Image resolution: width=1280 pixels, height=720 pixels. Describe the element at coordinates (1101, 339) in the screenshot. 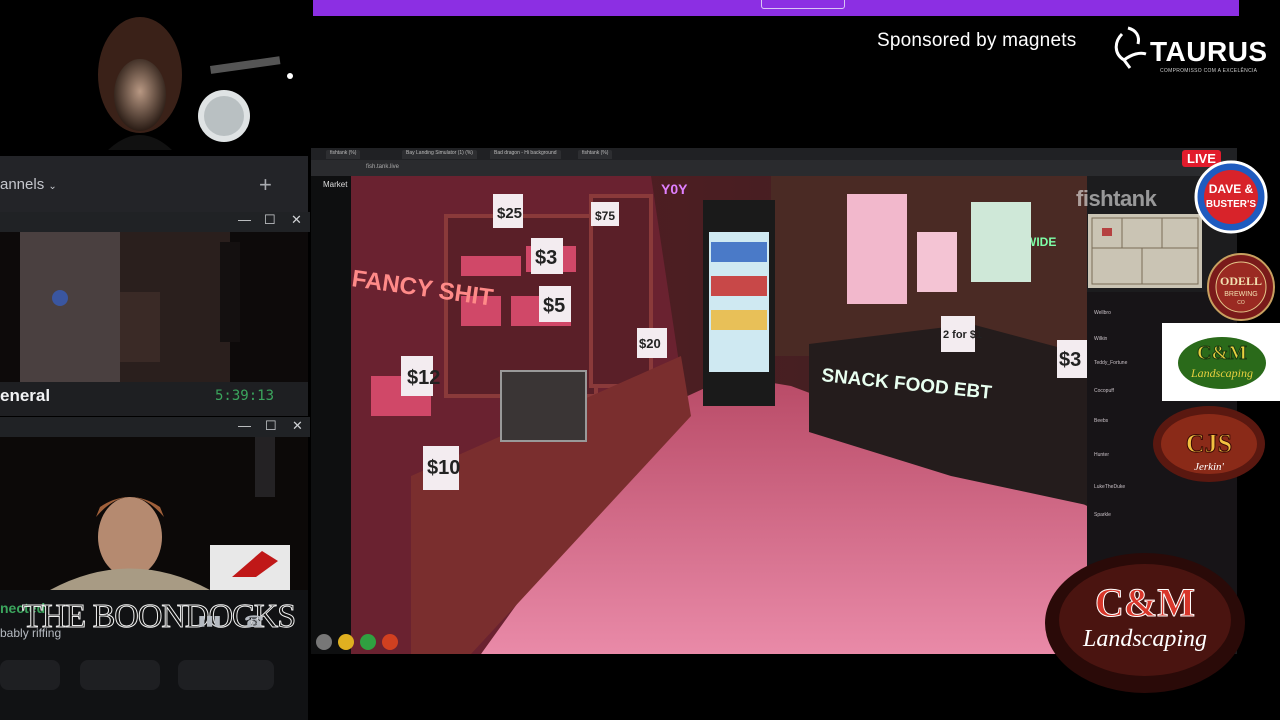

I see `chat-message: Wilkin` at that location.